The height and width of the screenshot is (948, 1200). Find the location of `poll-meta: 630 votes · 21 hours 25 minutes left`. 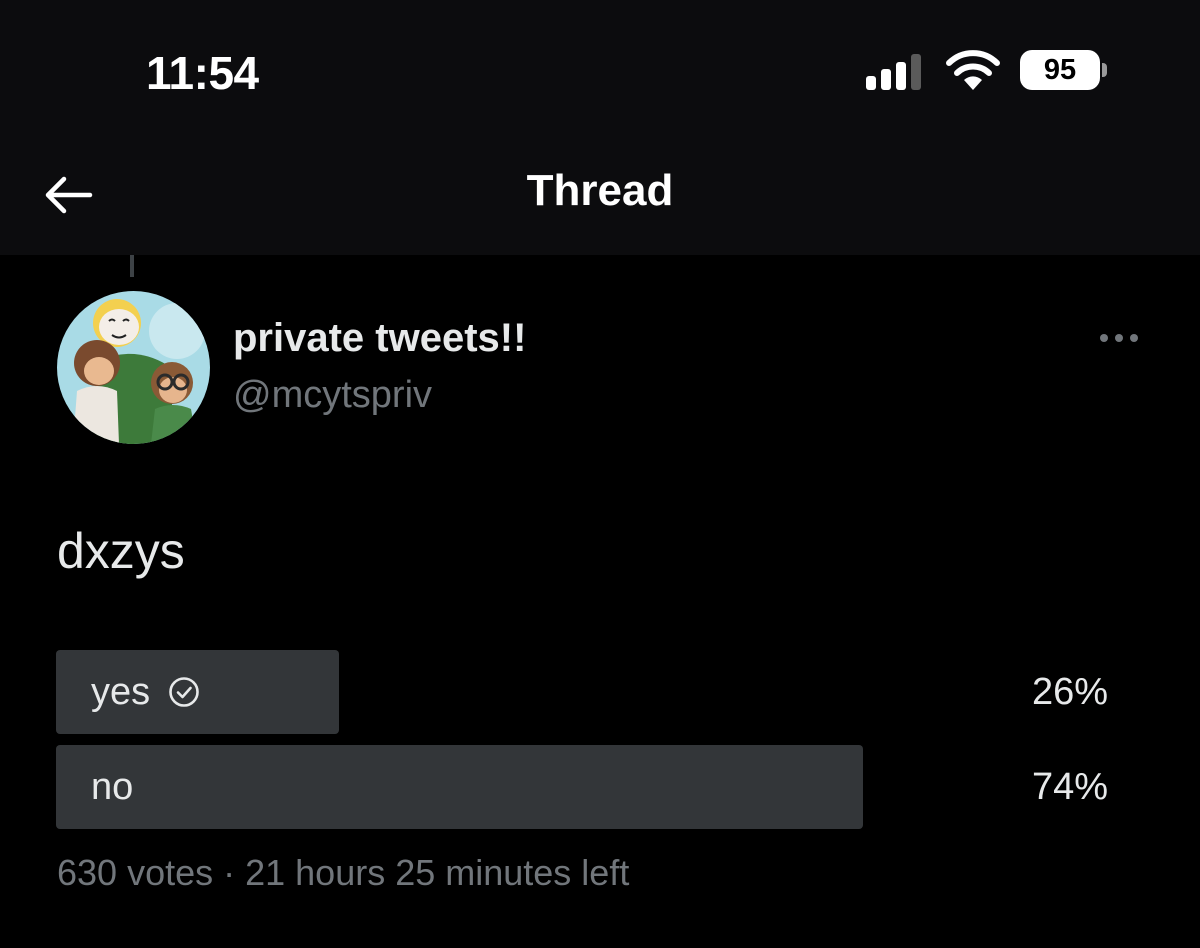

poll-meta: 630 votes · 21 hours 25 minutes left is located at coordinates (343, 872).